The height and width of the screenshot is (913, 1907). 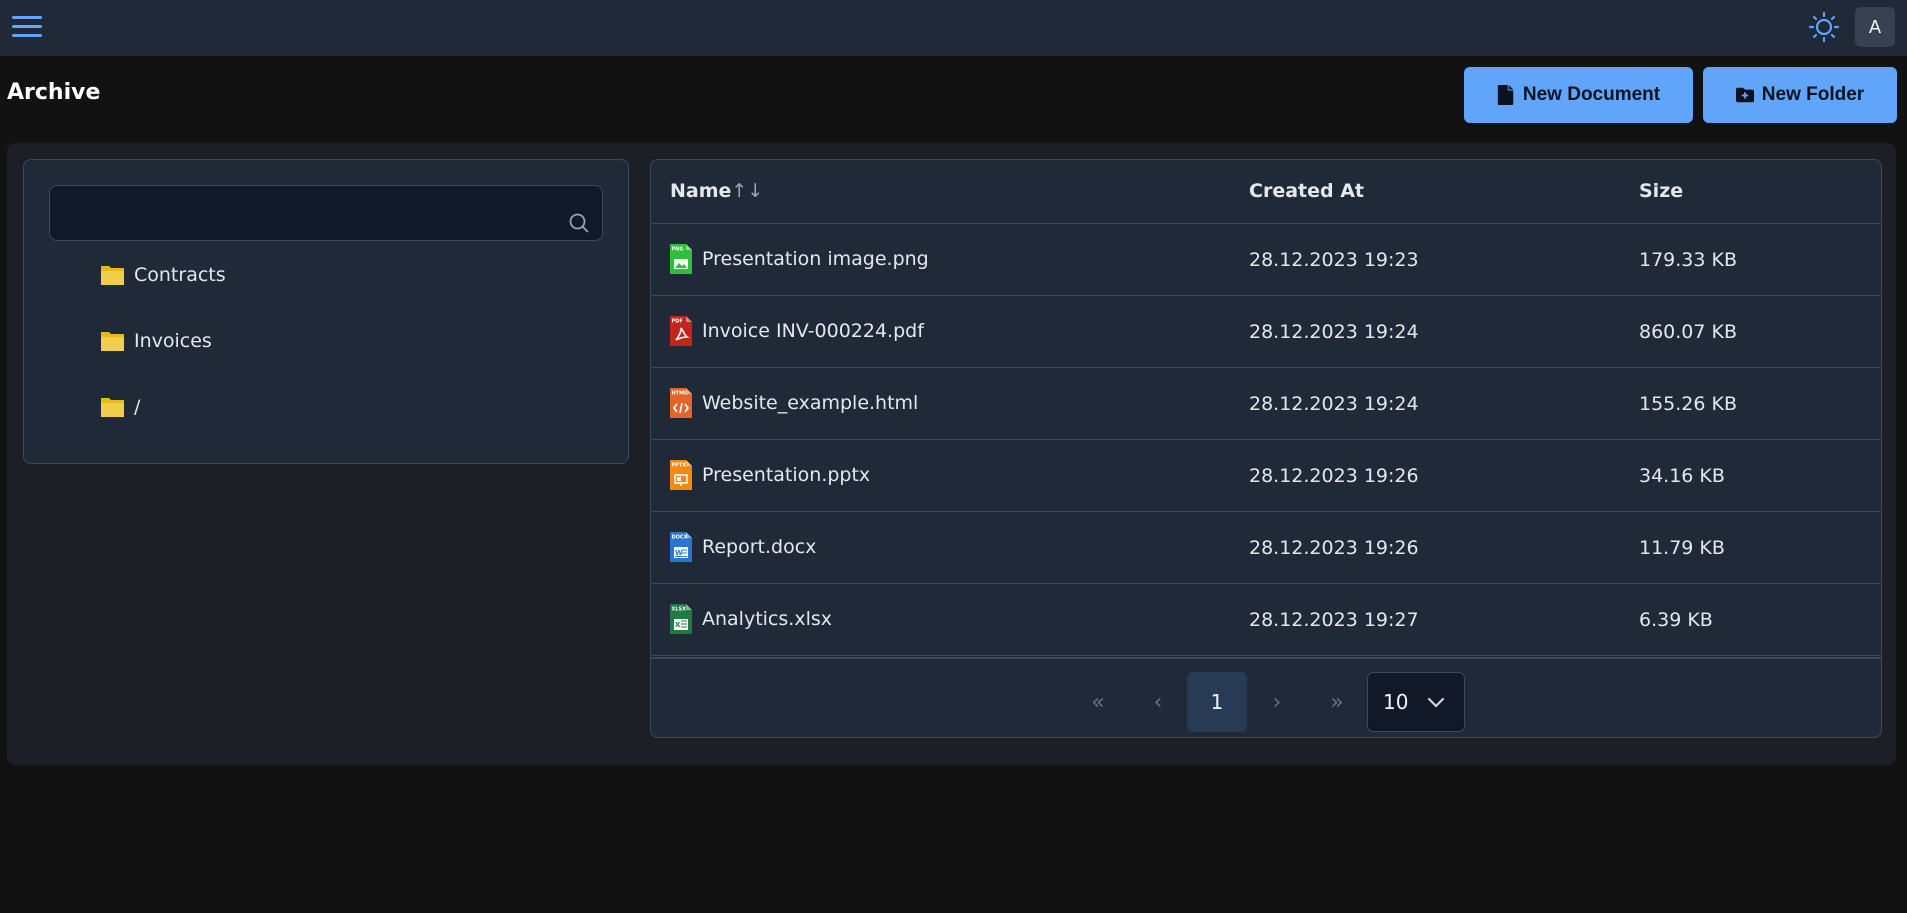 I want to click on new-document-label: New Document, so click(x=1591, y=94).